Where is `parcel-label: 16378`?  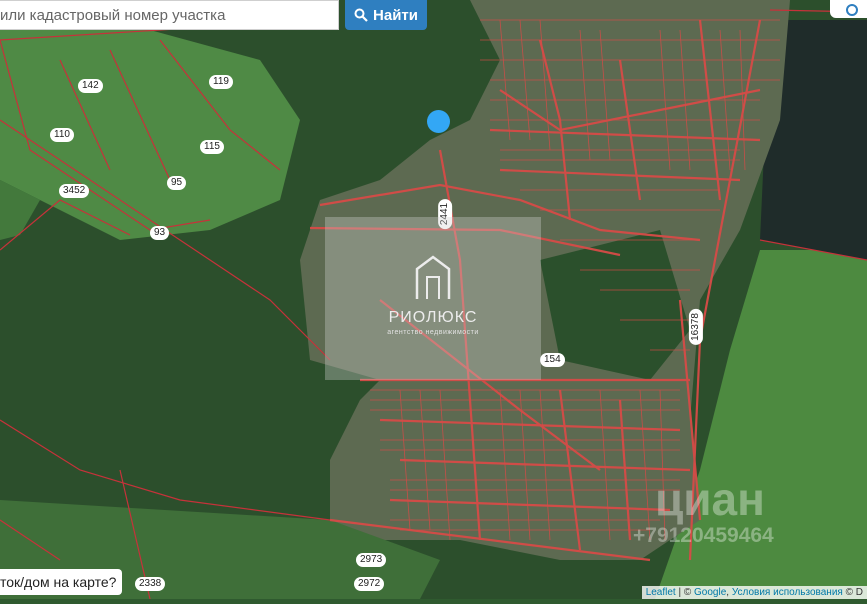
parcel-label: 16378 is located at coordinates (695, 327).